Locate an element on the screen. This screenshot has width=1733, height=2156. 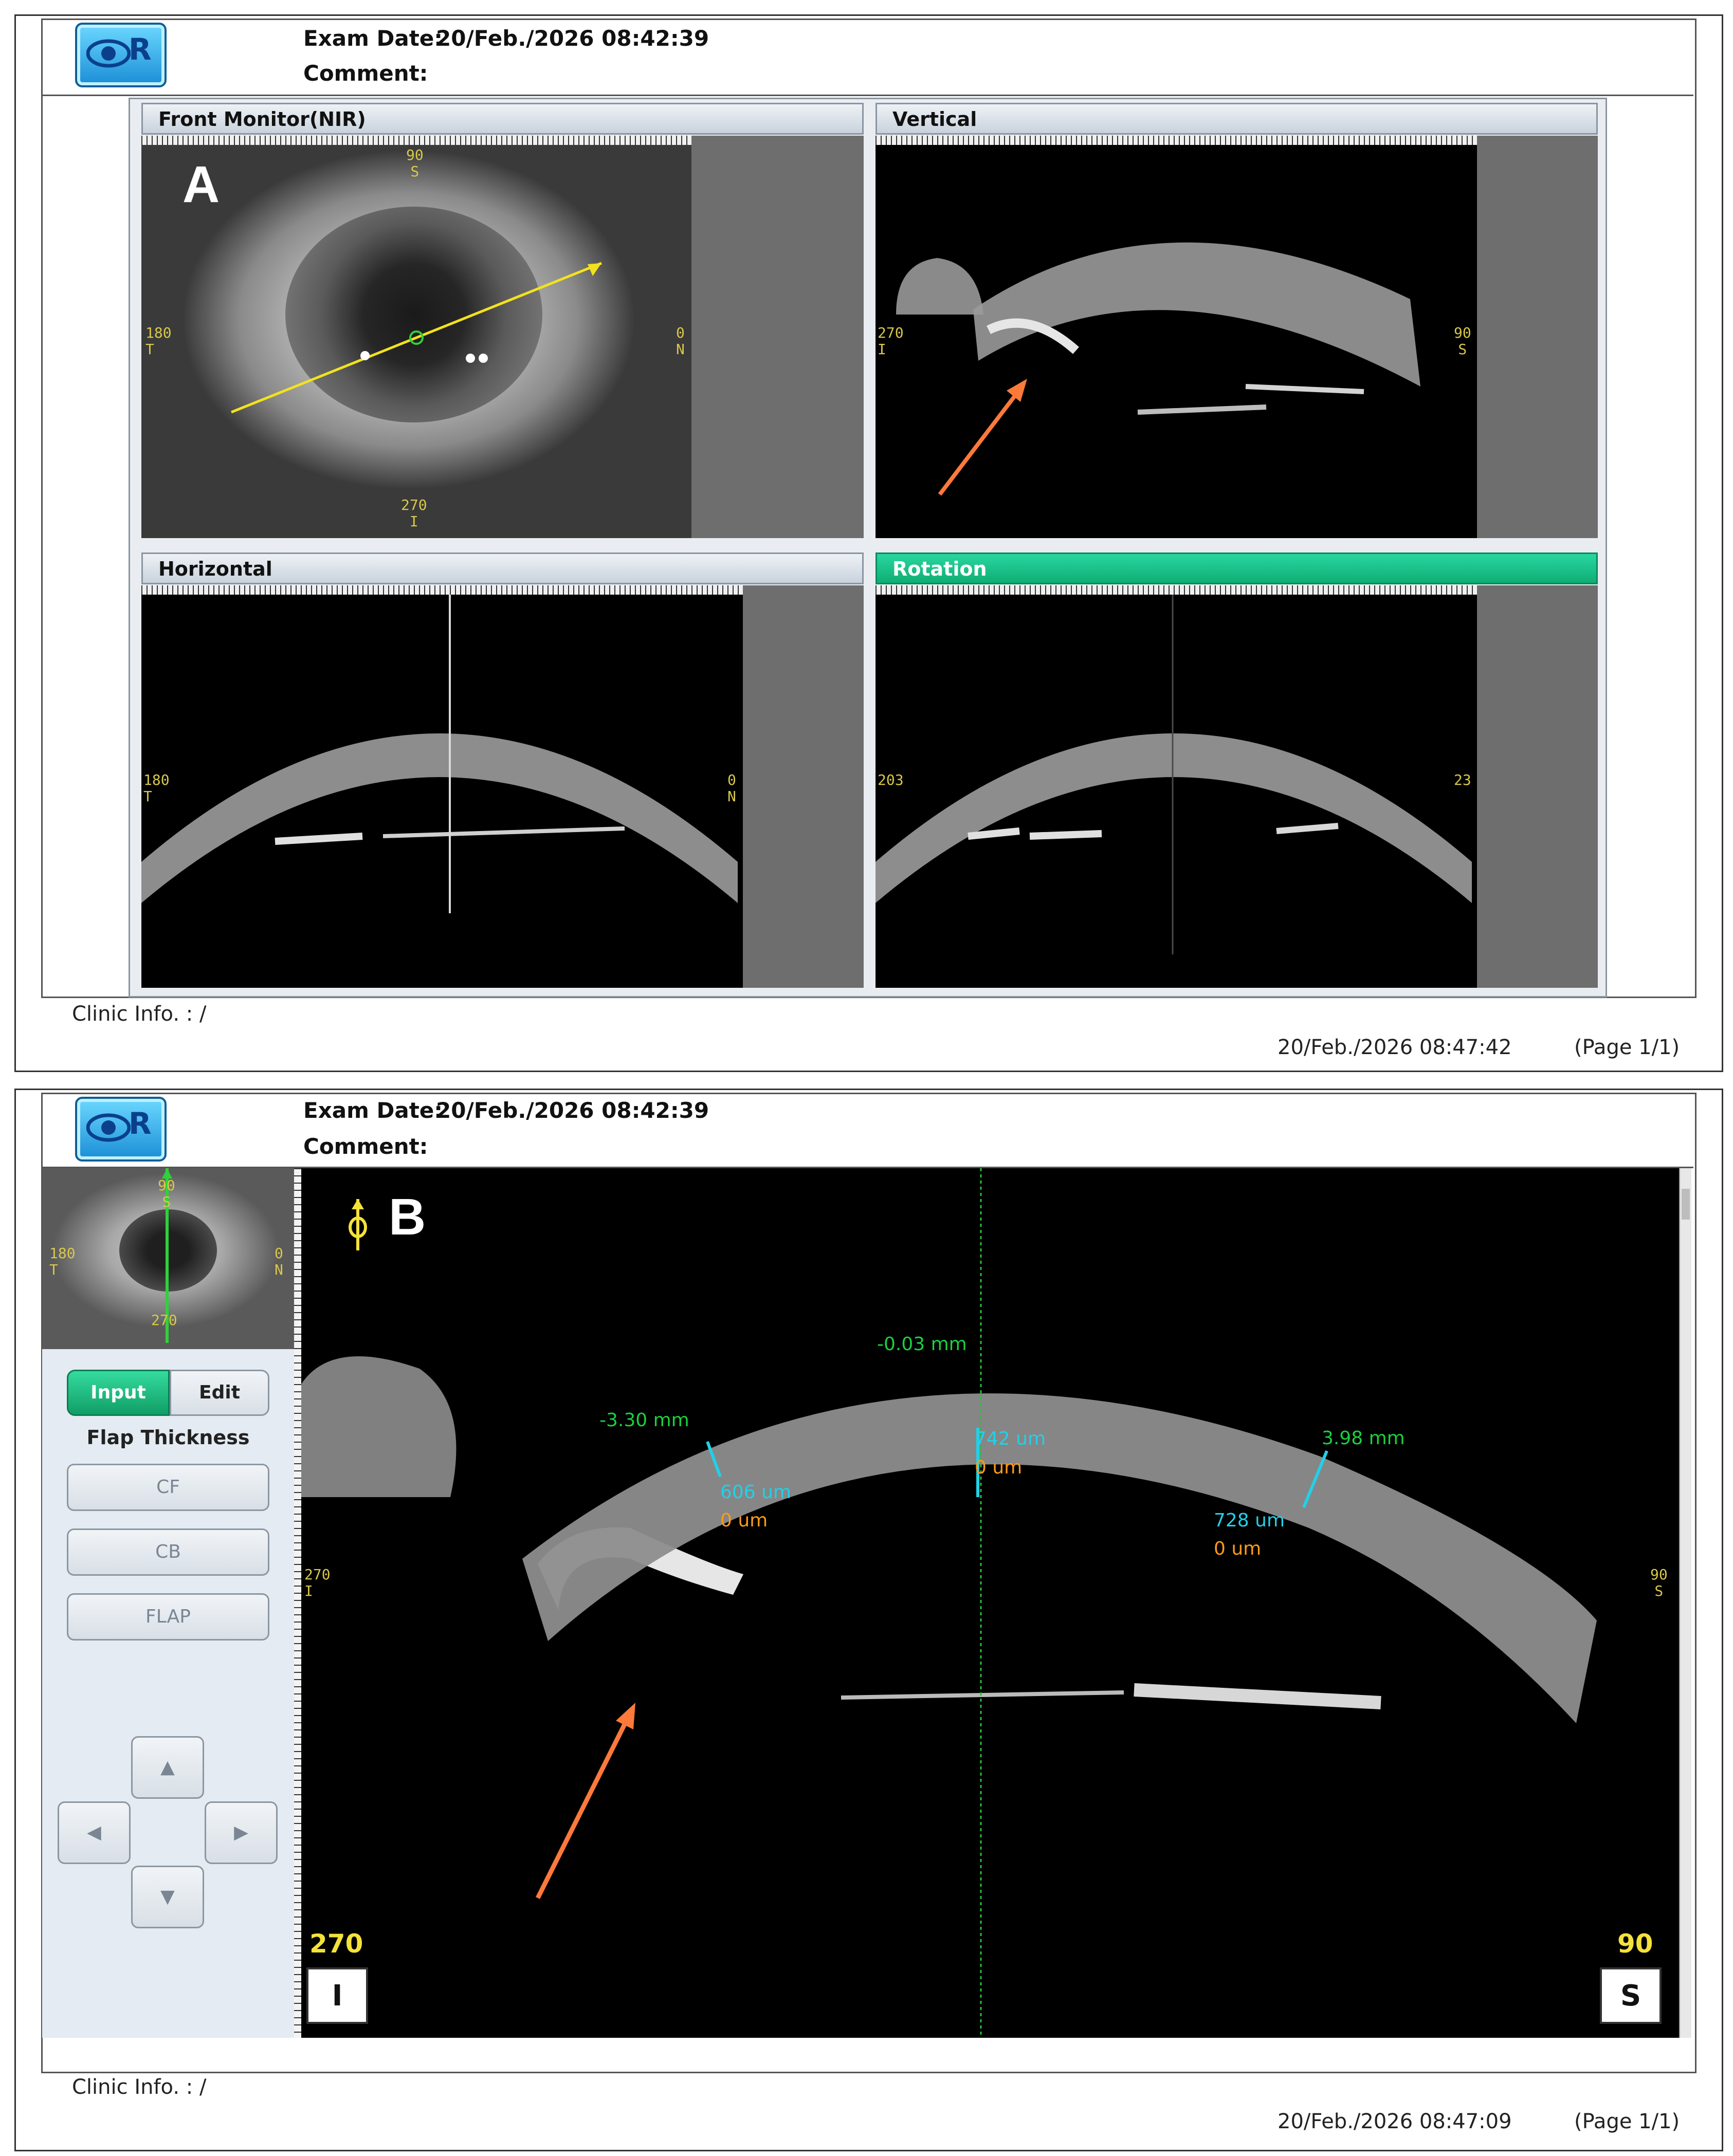
corner-right-box: S is located at coordinates (1631, 1996).